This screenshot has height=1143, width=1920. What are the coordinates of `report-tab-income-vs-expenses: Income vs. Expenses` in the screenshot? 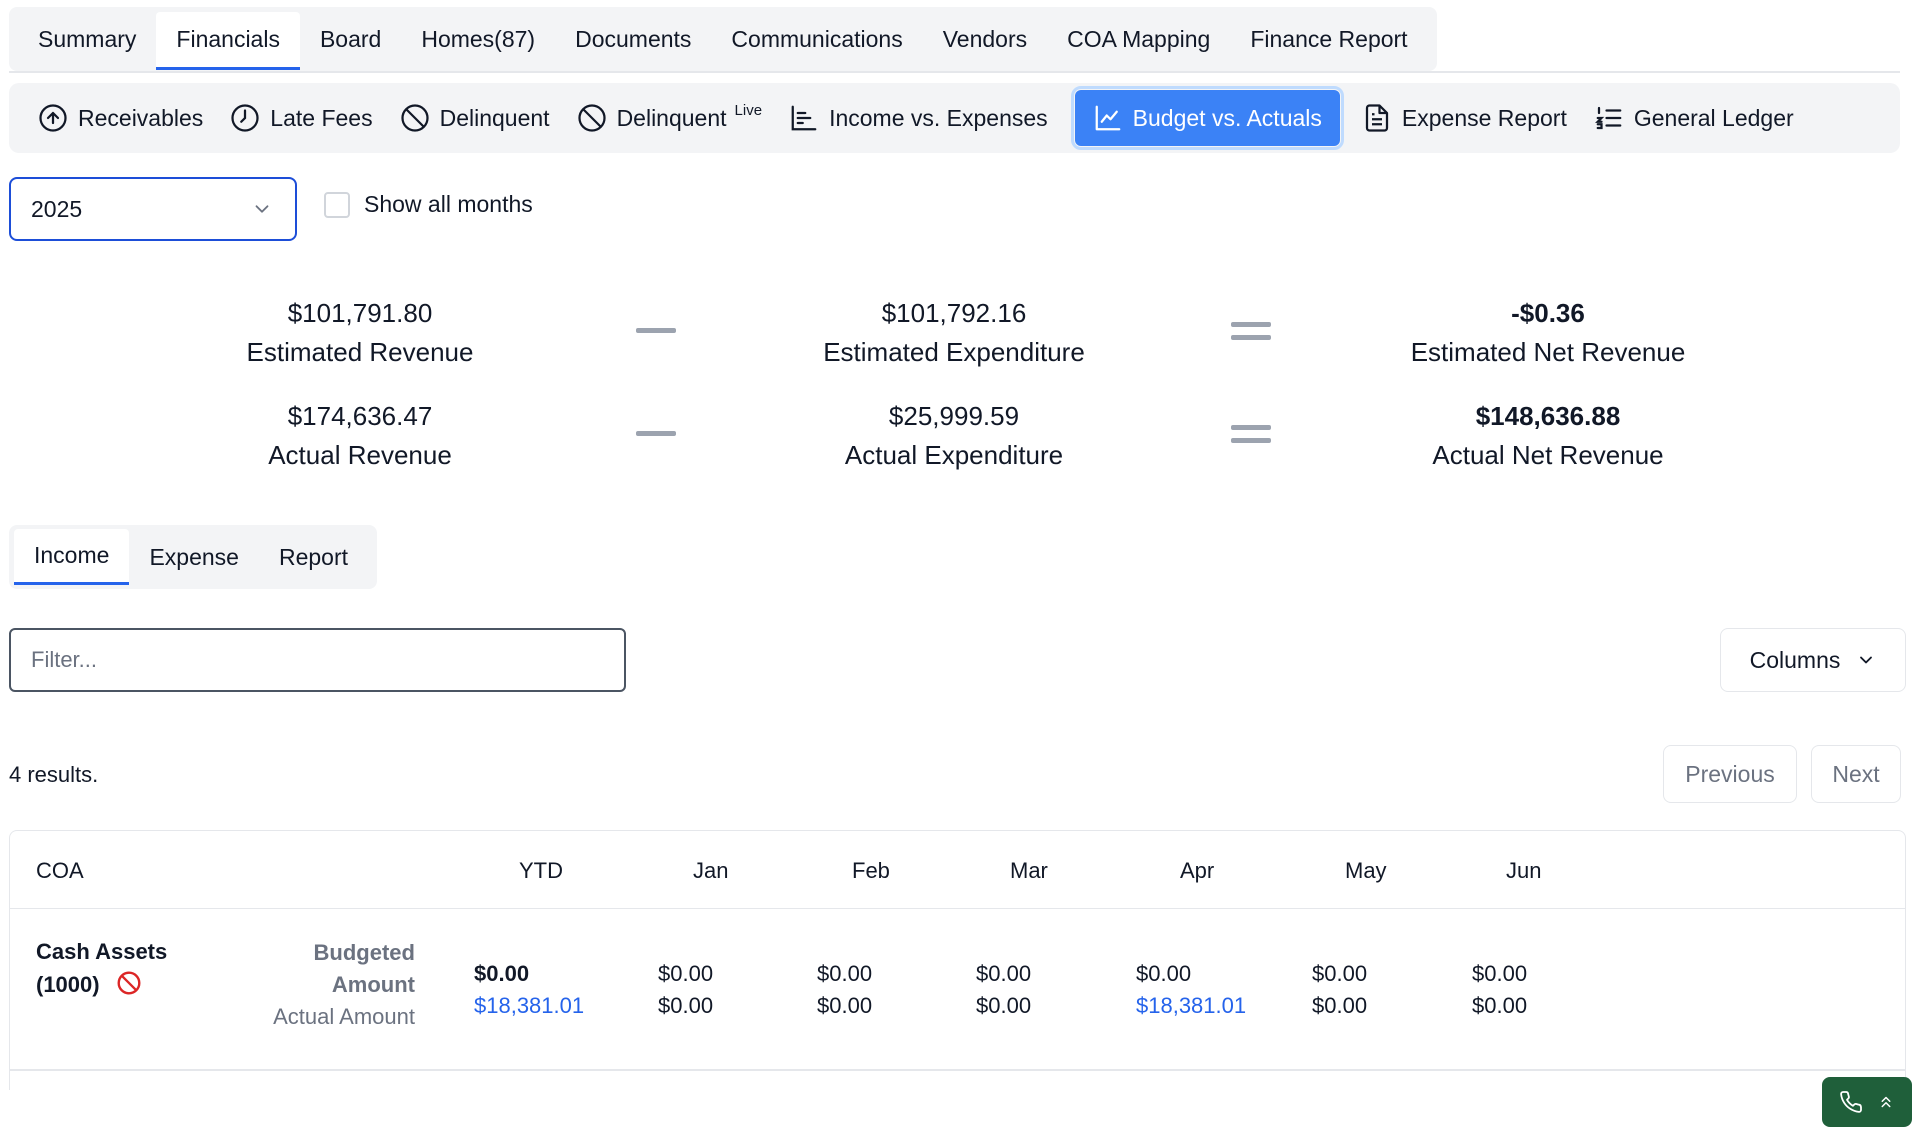 It's located at (924, 118).